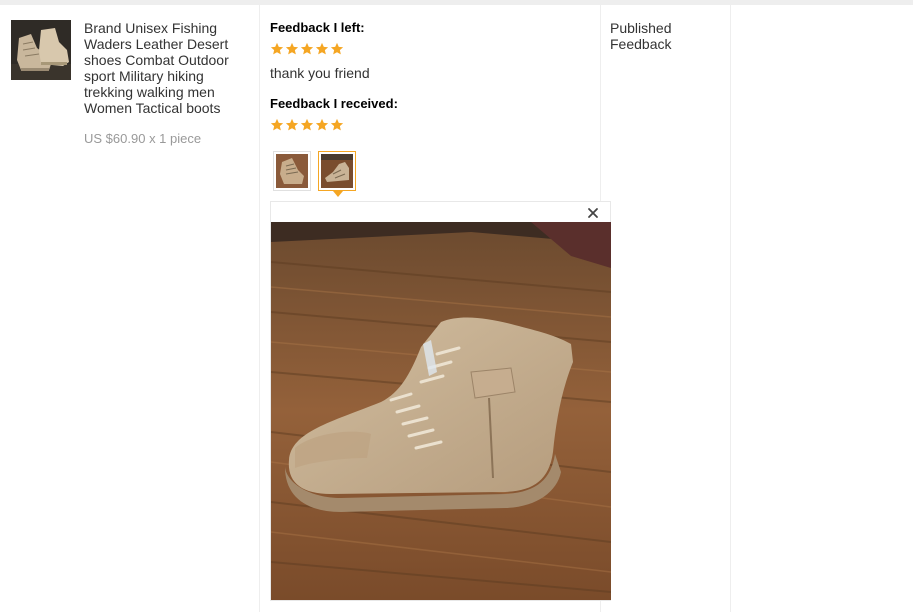 The height and width of the screenshot is (612, 913). What do you see at coordinates (175, 138) in the screenshot?
I see `price-quantity: x 1 piece` at bounding box center [175, 138].